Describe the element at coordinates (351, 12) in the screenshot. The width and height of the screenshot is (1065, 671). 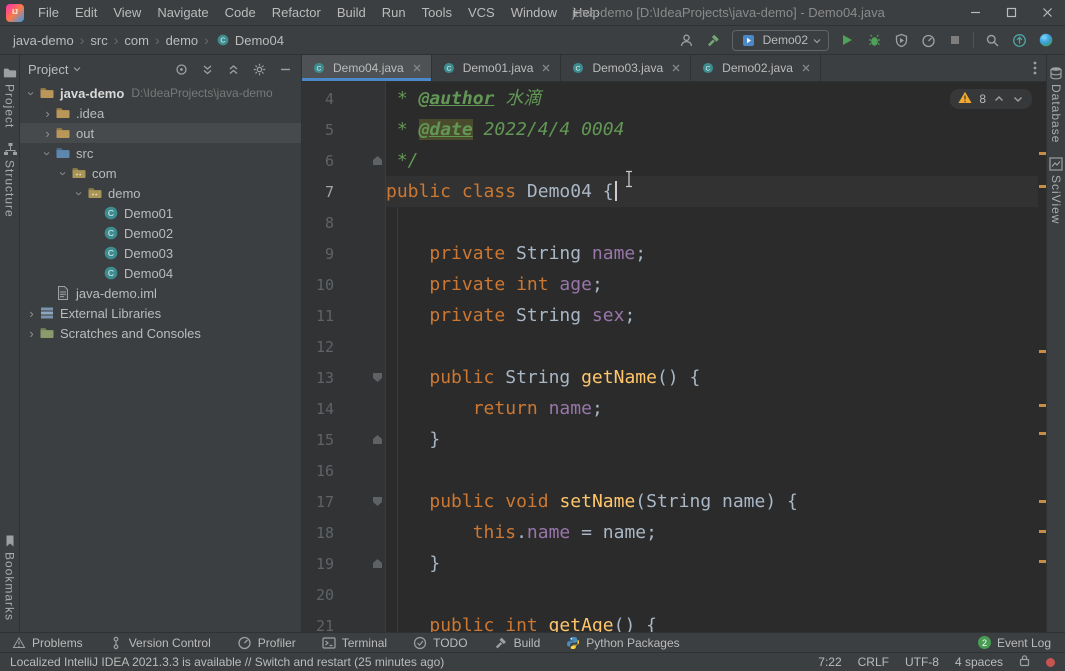
I see `menu-item-build: Build` at that location.